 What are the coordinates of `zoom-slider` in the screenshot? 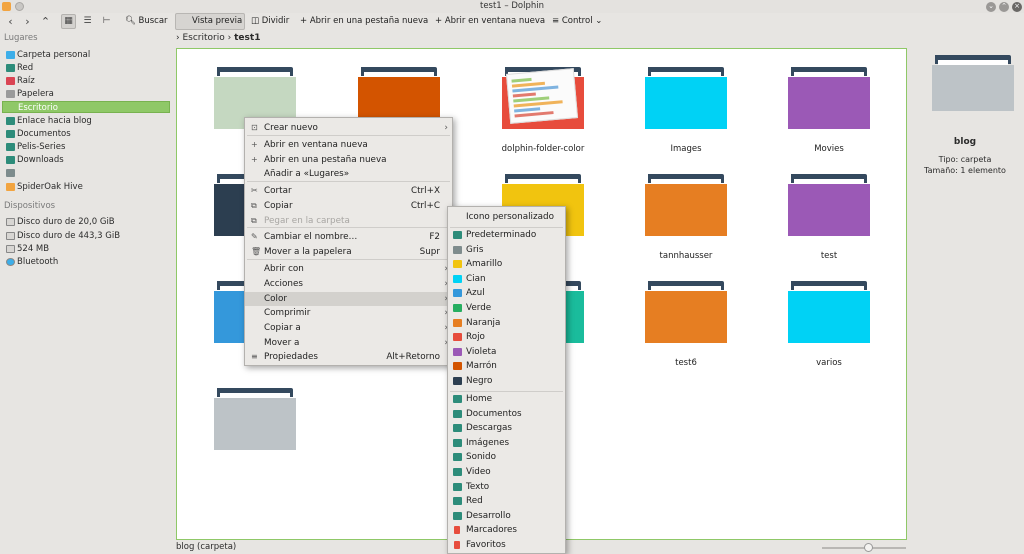 It's located at (864, 547).